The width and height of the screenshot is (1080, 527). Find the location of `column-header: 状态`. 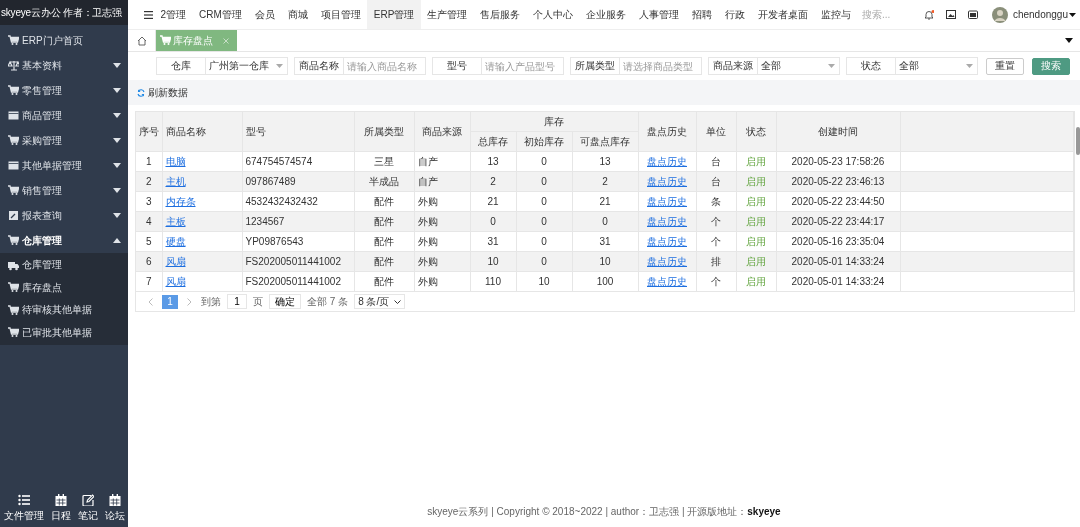

column-header: 状态 is located at coordinates (756, 132).